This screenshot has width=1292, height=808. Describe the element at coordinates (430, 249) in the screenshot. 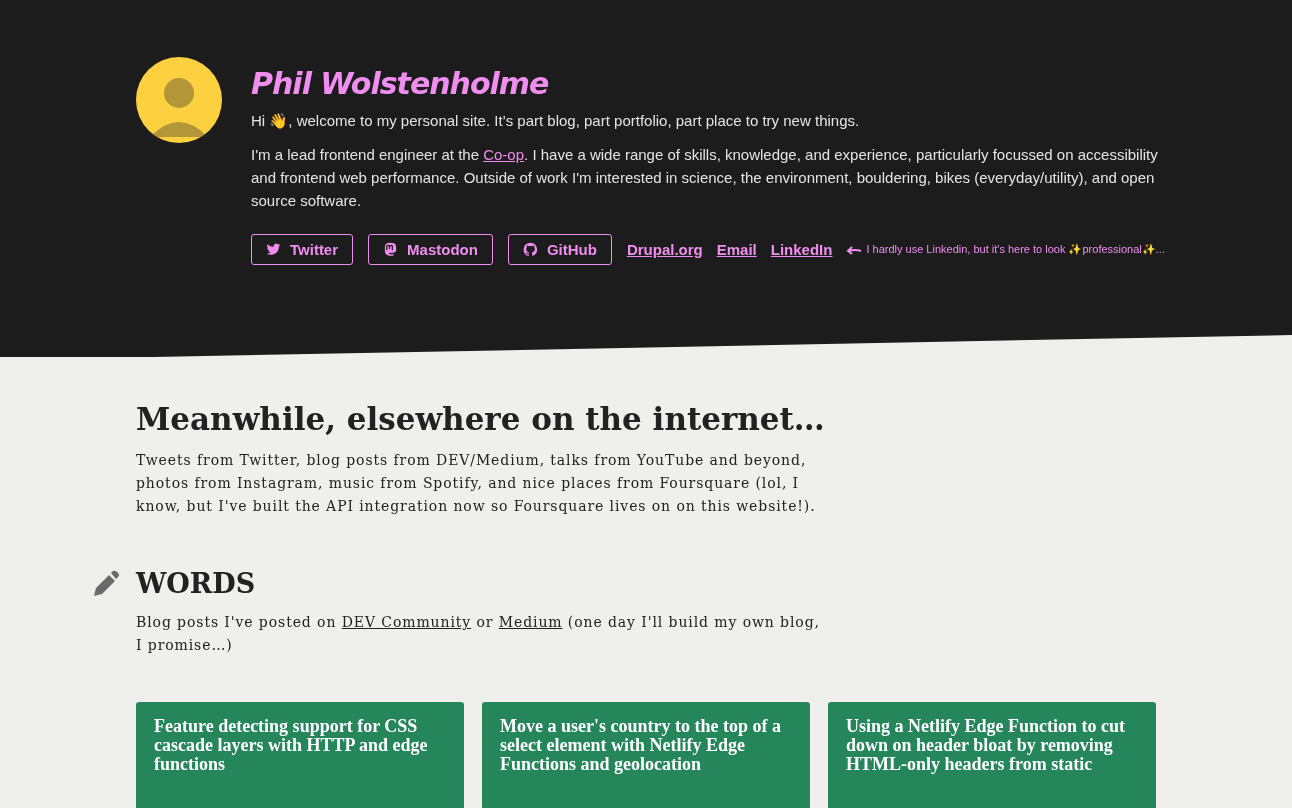

I see `profile-button: Mastodon` at that location.